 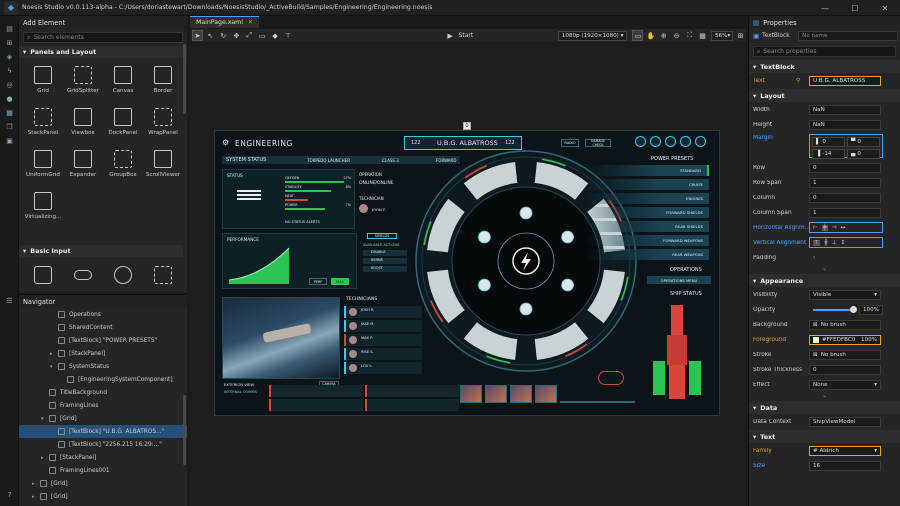 I want to click on foreground-input: #FFEDFBC0 100%, so click(x=845, y=339).